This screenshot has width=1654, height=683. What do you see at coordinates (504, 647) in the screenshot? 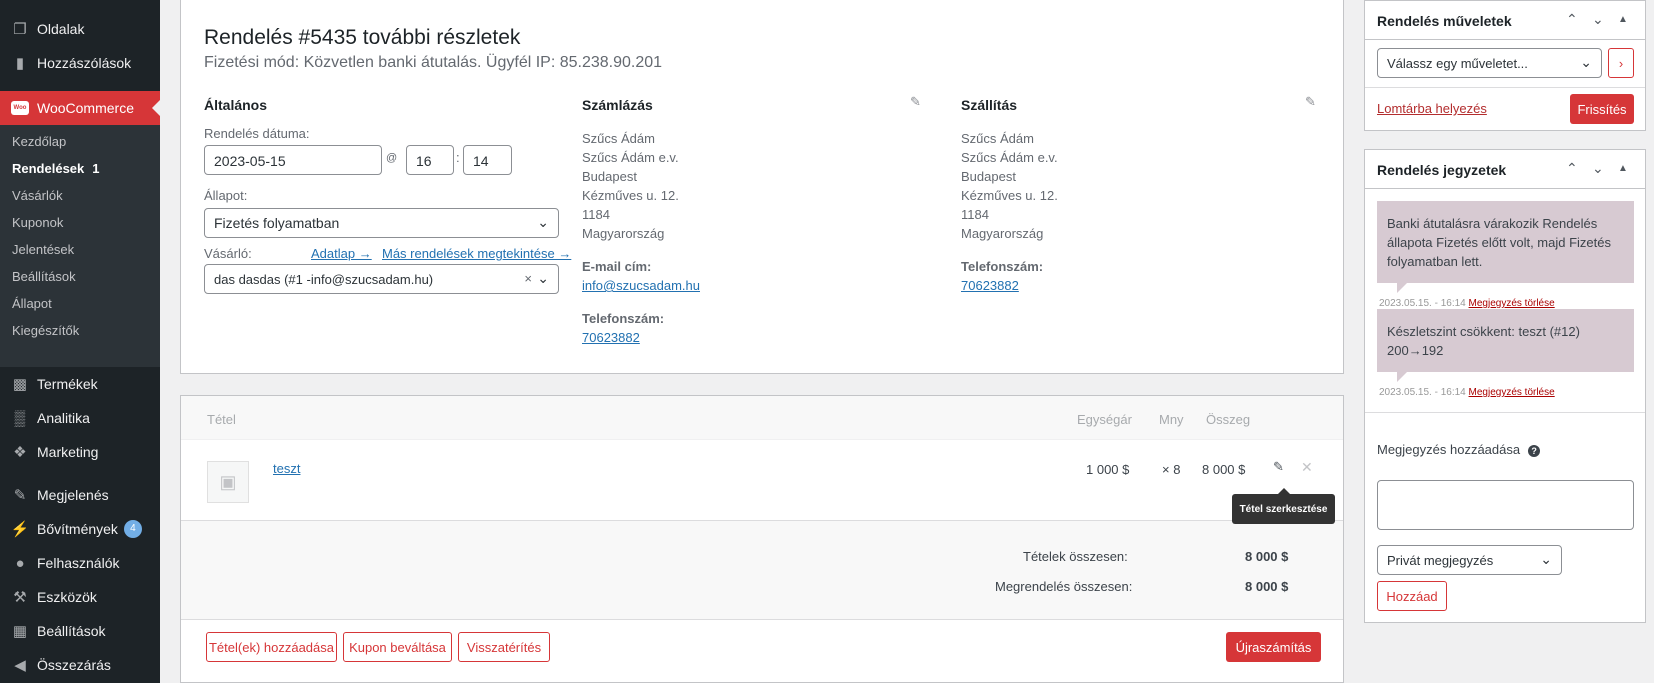
I see `refund-button: Visszatérítés` at bounding box center [504, 647].